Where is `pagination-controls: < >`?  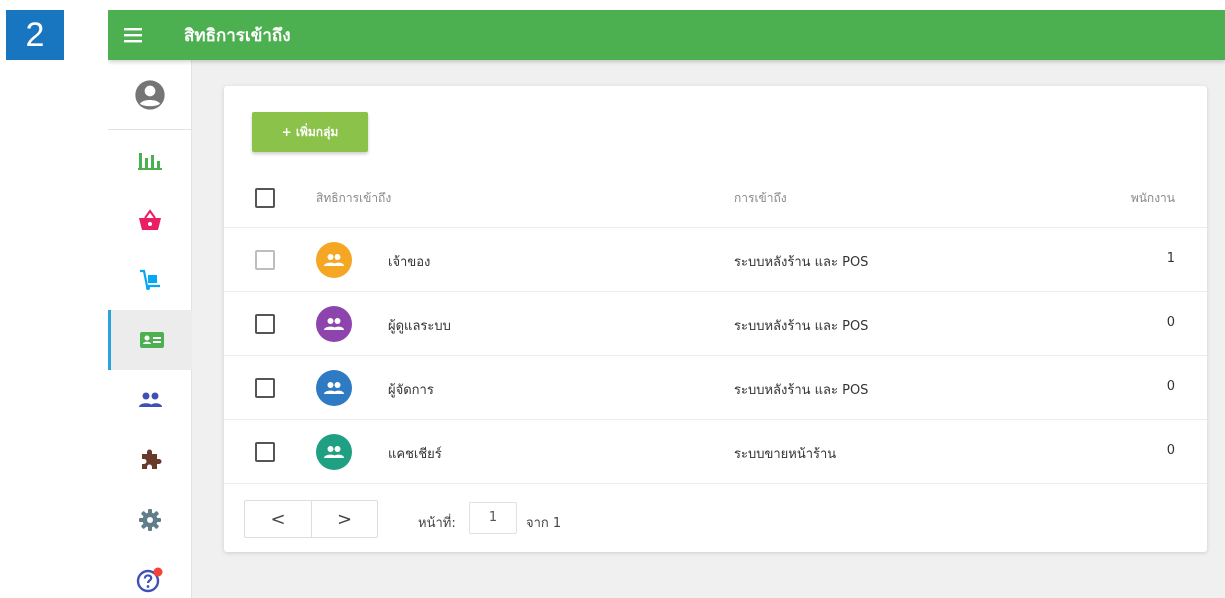 pagination-controls: < > is located at coordinates (311, 519).